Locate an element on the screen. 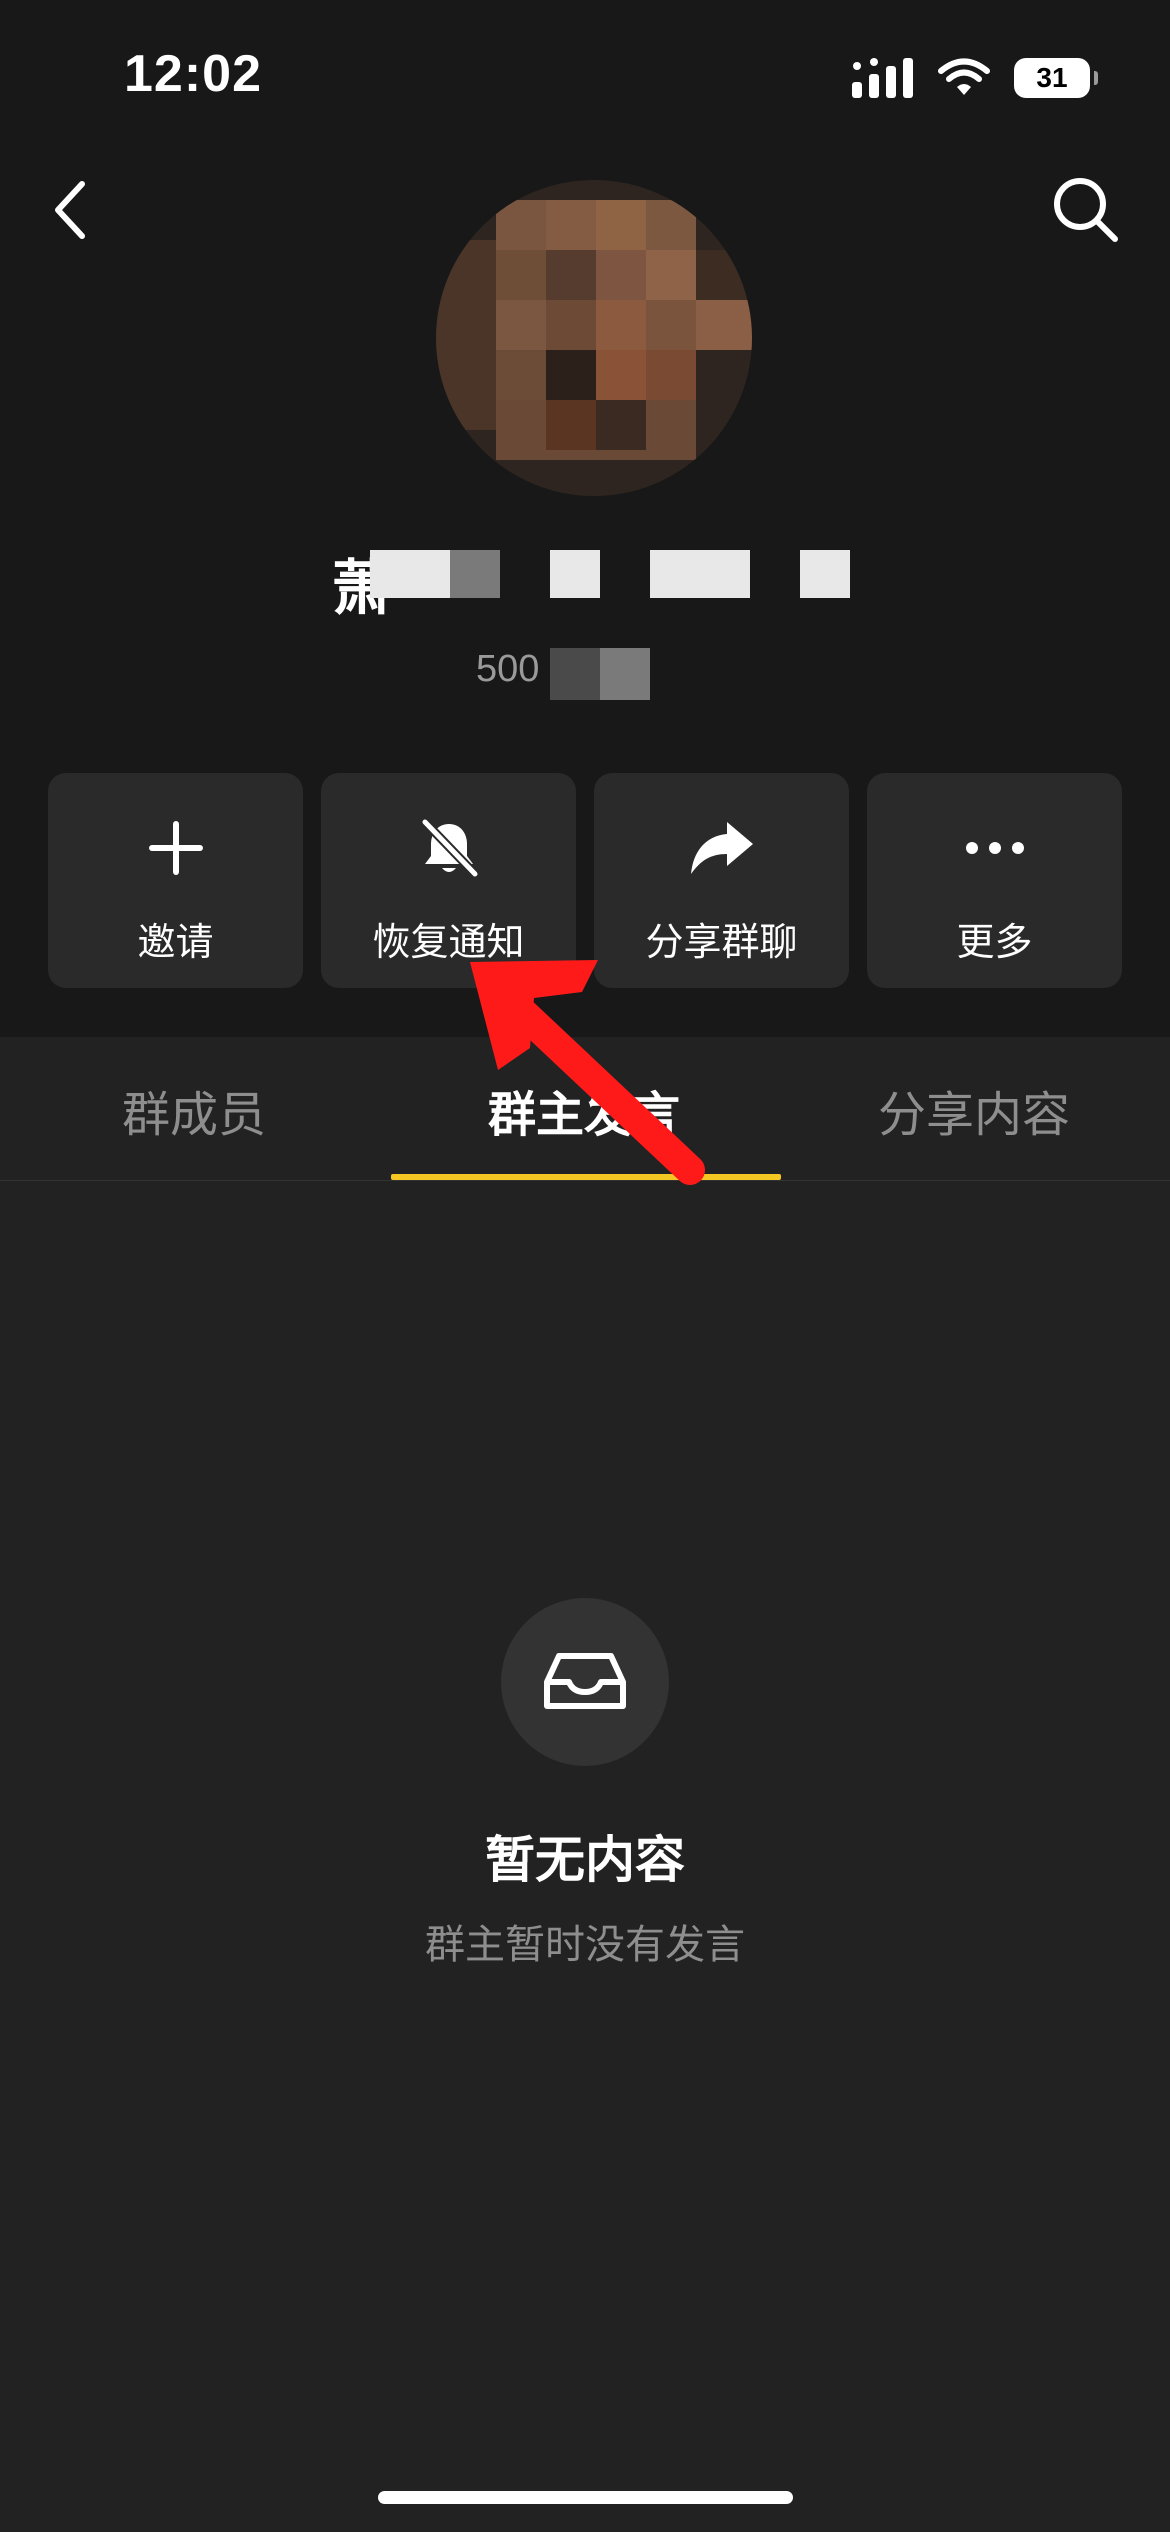  restore-notifications-label: 恢复通知 is located at coordinates (448, 942).